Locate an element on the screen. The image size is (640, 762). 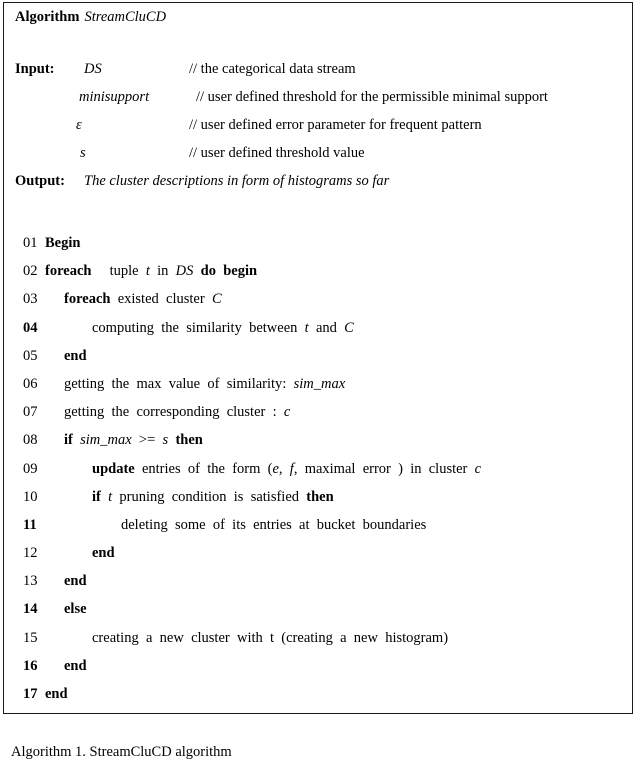
code-line-number: 06 is located at coordinates (30, 383).